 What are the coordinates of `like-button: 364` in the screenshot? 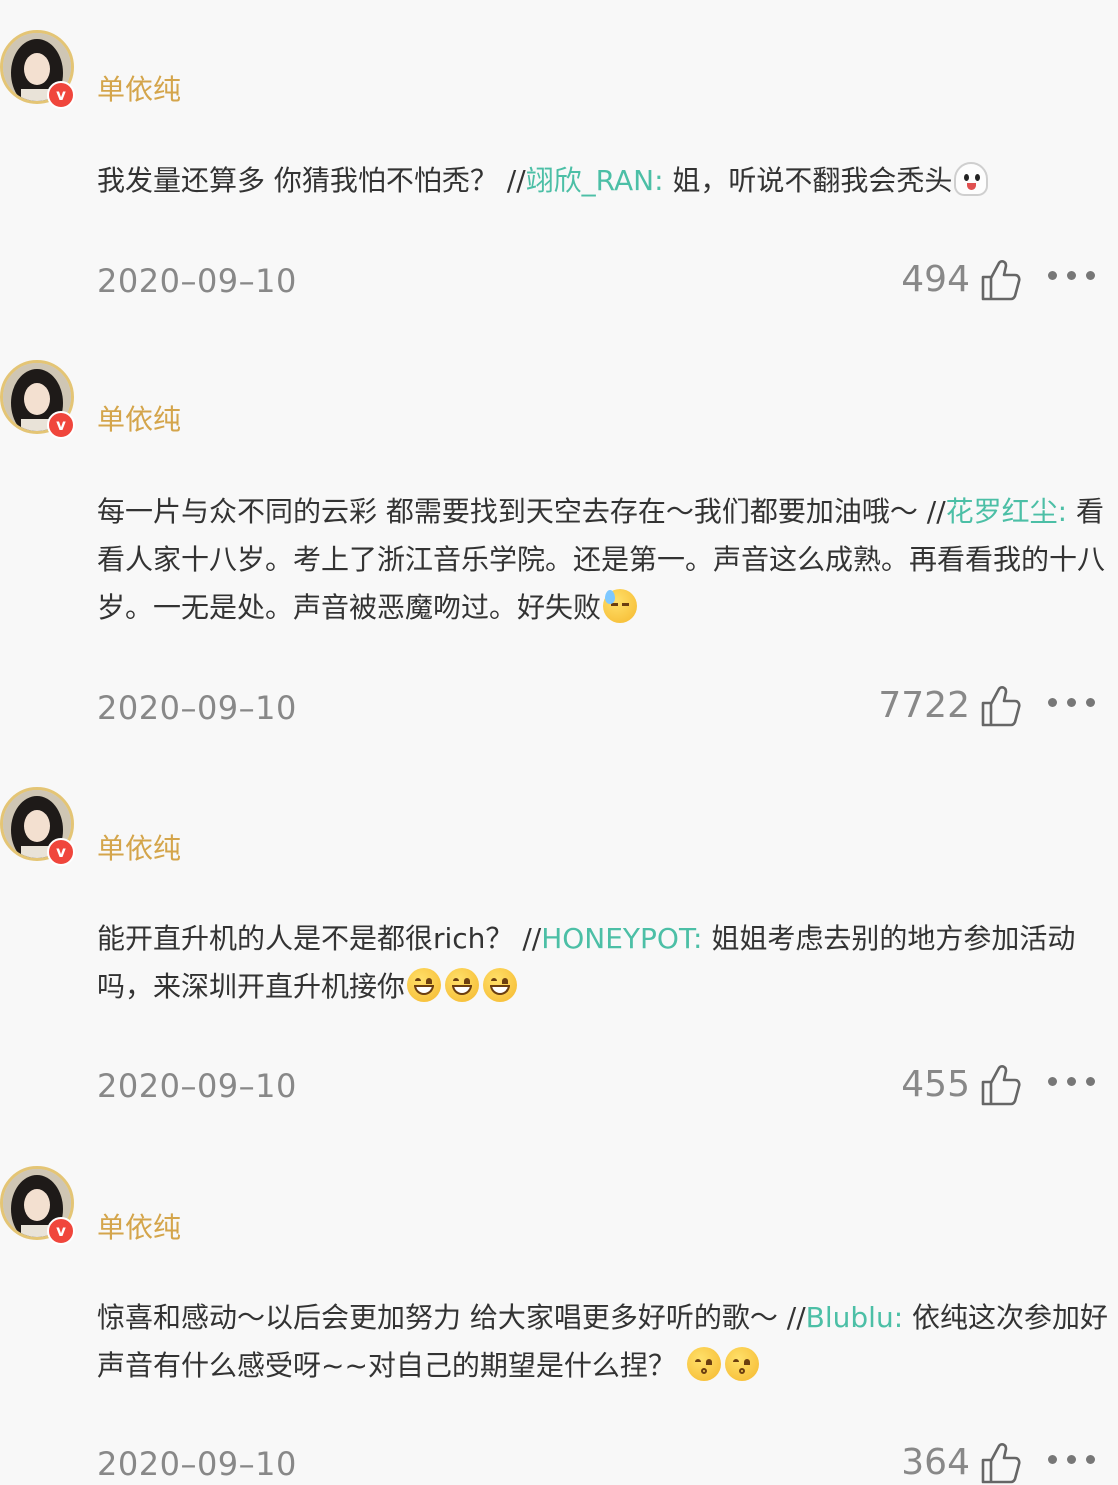 It's located at (961, 1463).